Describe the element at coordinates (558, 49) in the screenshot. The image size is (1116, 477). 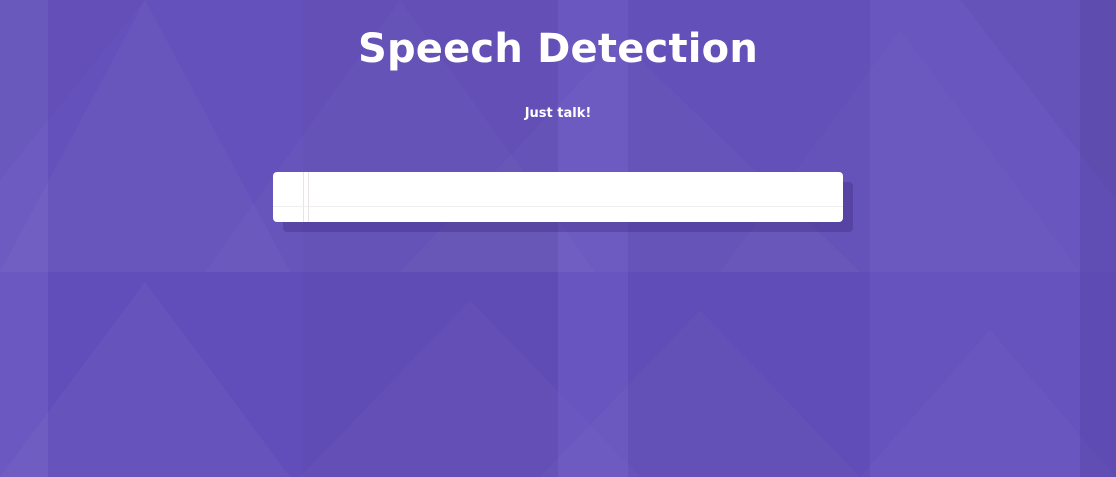
I see `page-title: Speech Detection` at that location.